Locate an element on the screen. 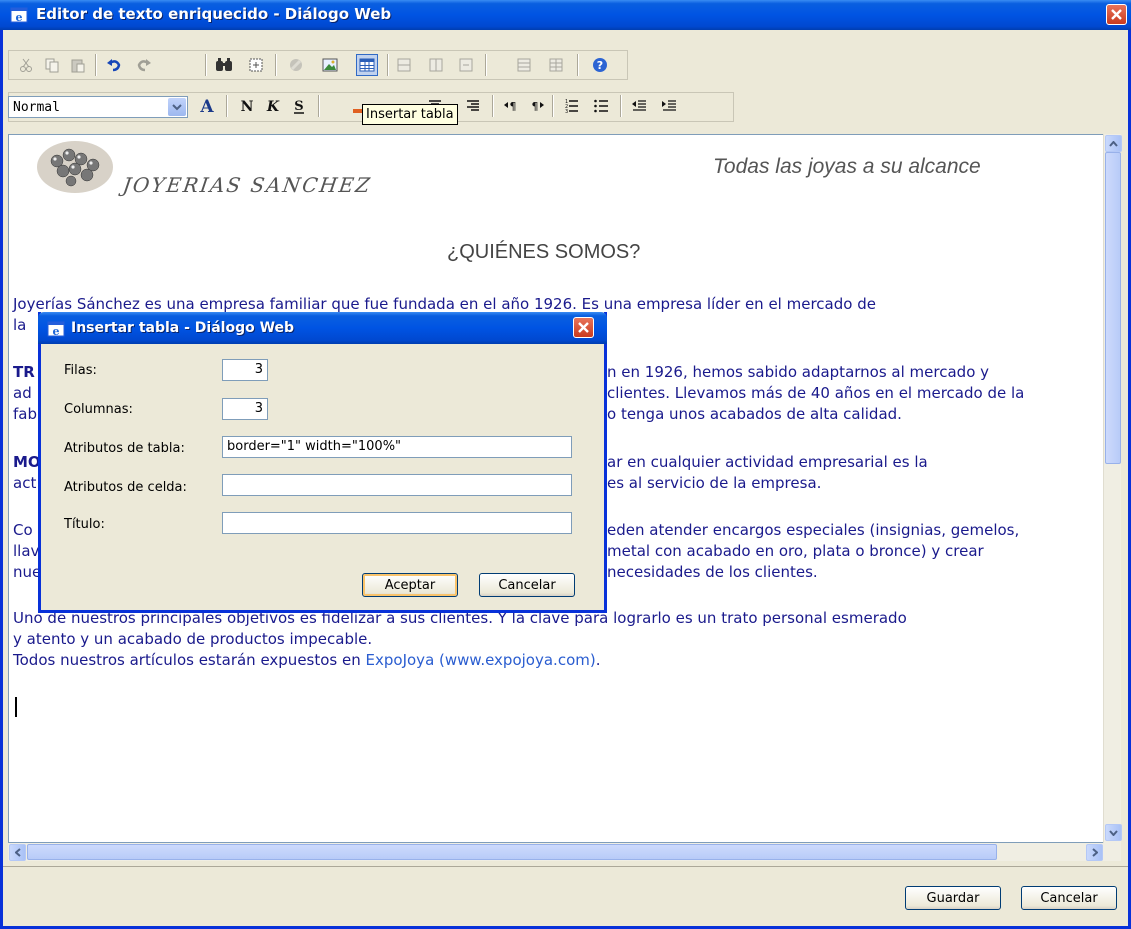 The image size is (1131, 929). underline-icon: S is located at coordinates (299, 106).